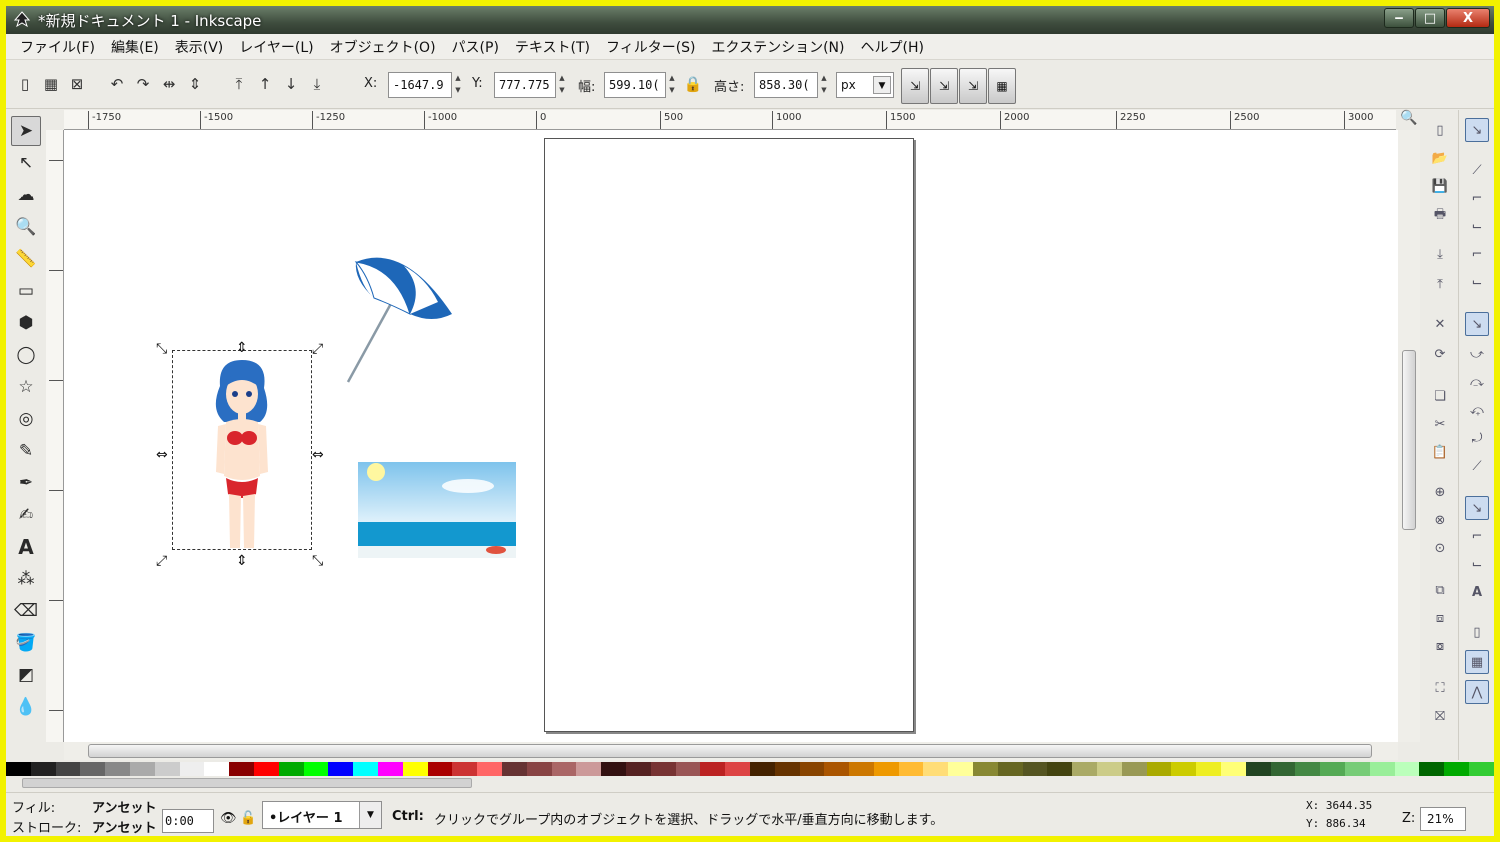 The image size is (1500, 842). What do you see at coordinates (944, 86) in the screenshot?
I see `scale-corners-toggle: ⇲` at bounding box center [944, 86].